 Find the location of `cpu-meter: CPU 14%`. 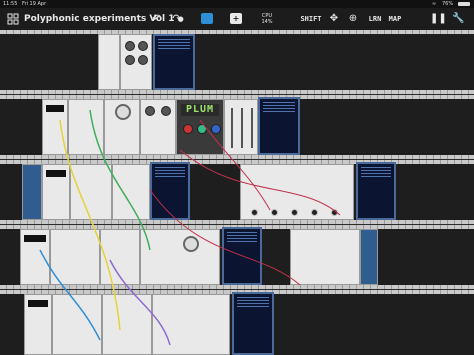

cpu-meter: CPU 14% is located at coordinates (267, 21).